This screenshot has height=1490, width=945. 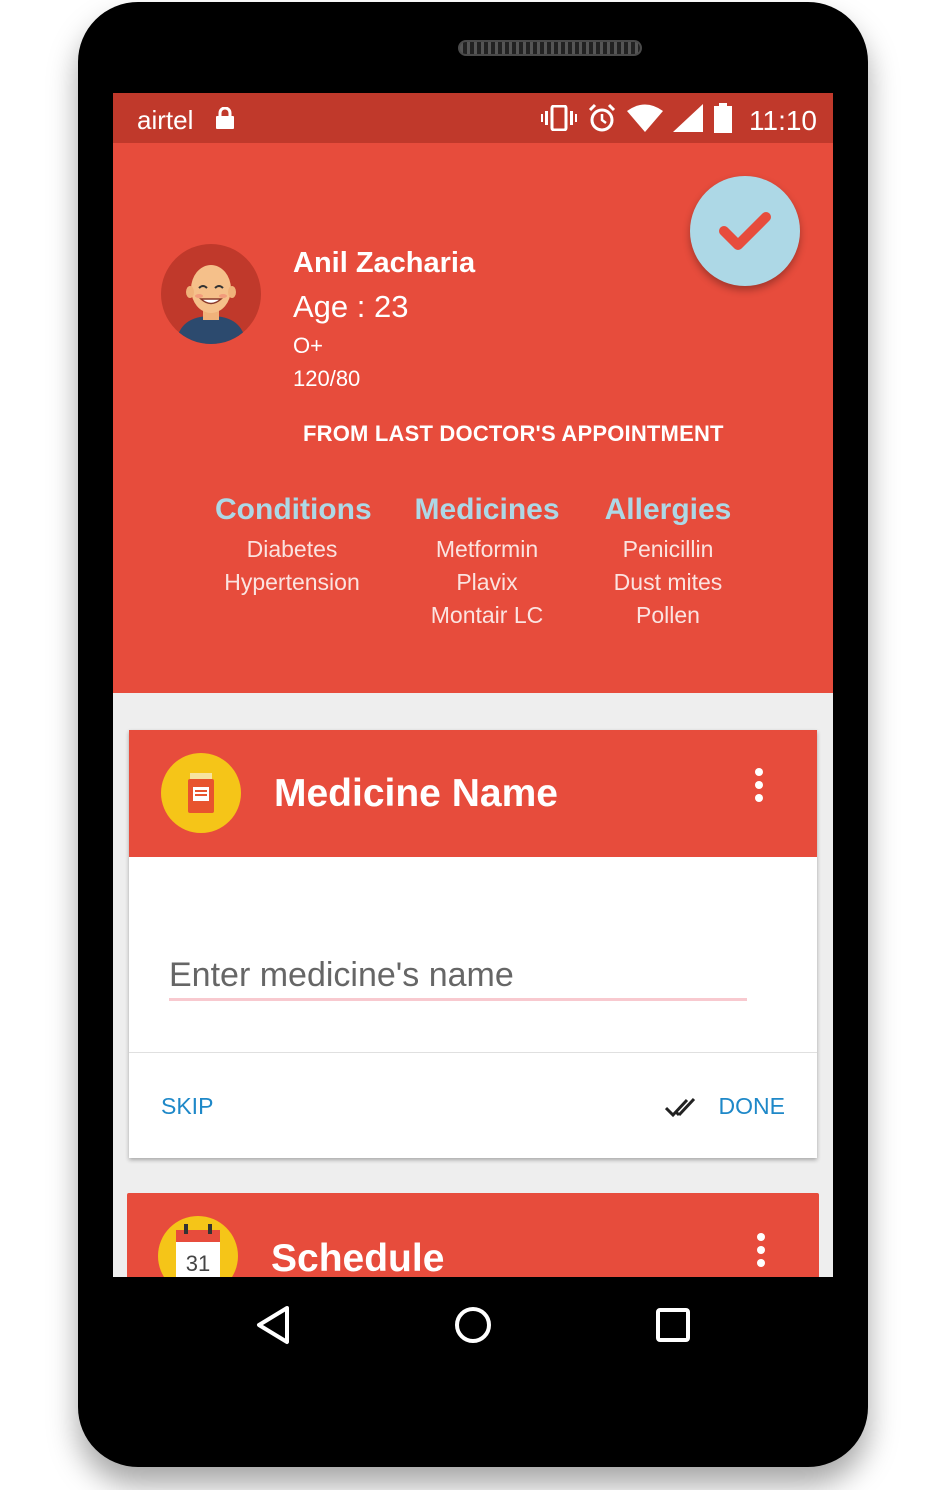 What do you see at coordinates (602, 120) in the screenshot?
I see `alarm-icon` at bounding box center [602, 120].